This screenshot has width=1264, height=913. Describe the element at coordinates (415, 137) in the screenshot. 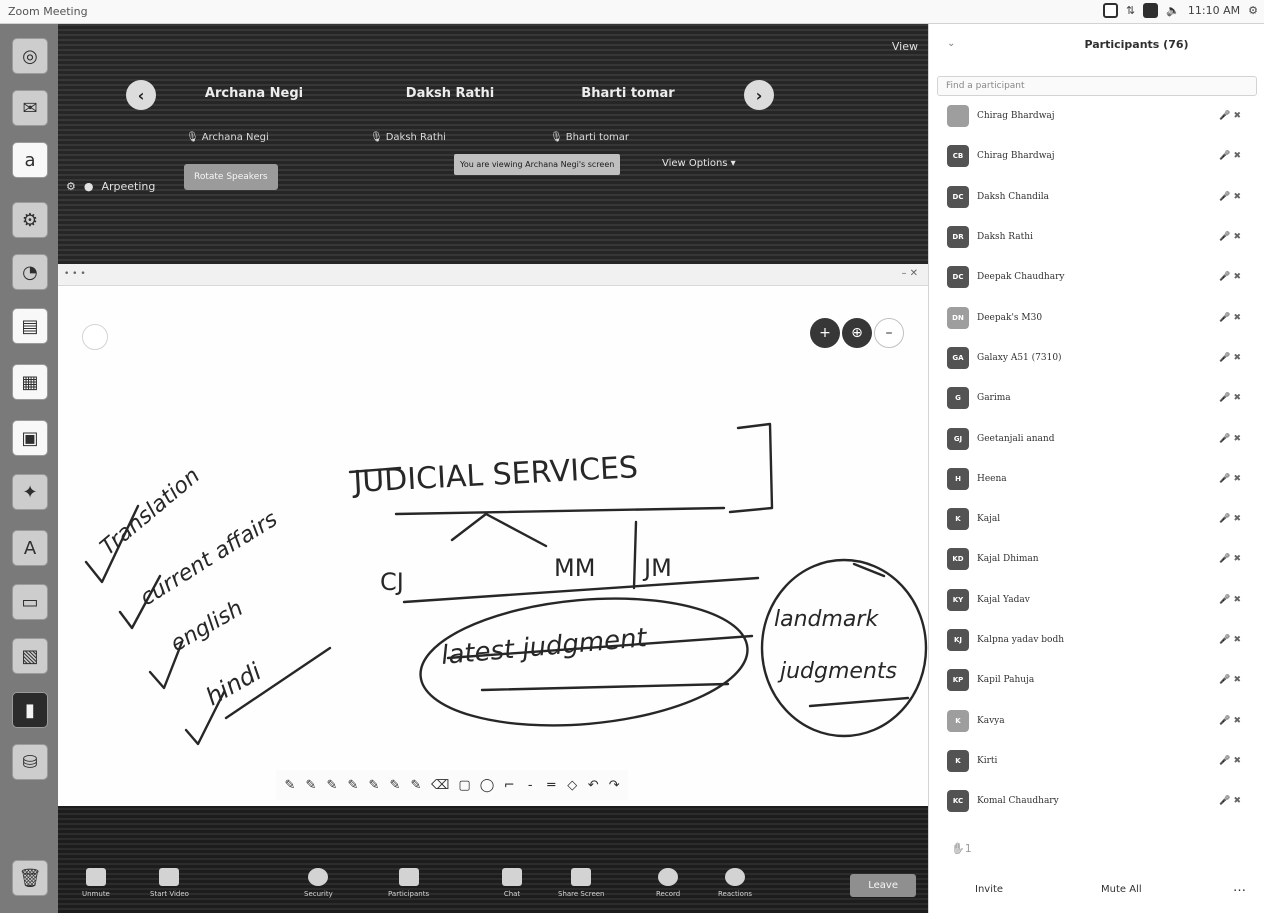

I see `tile-label-text-2: Daksh Rathi` at that location.